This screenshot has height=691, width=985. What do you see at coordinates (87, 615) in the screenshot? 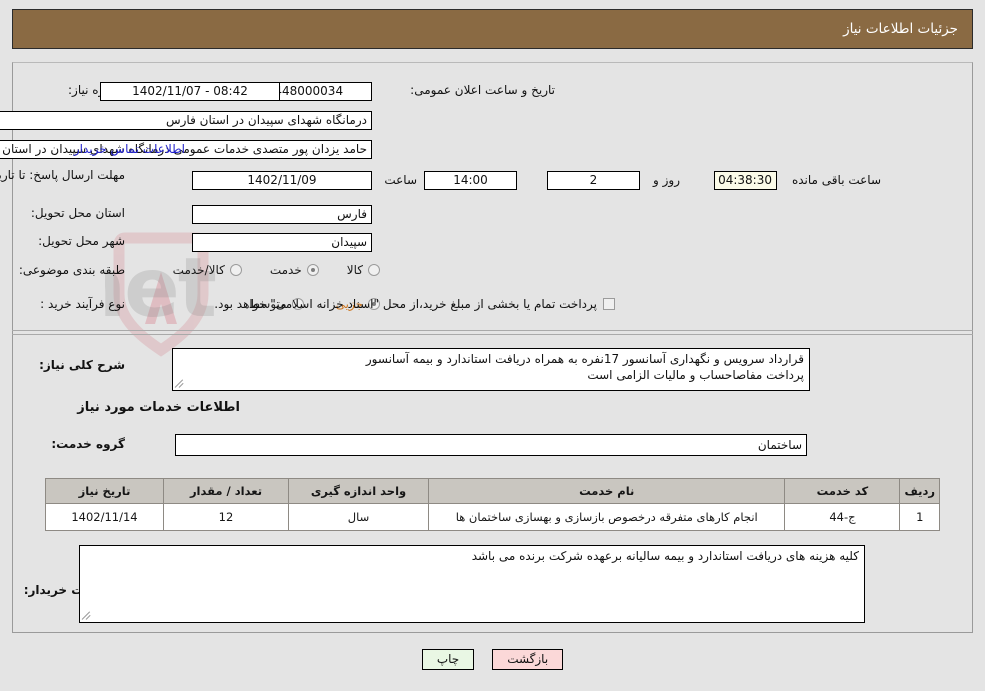
I see `resize-grip-icon-notes` at bounding box center [87, 615].